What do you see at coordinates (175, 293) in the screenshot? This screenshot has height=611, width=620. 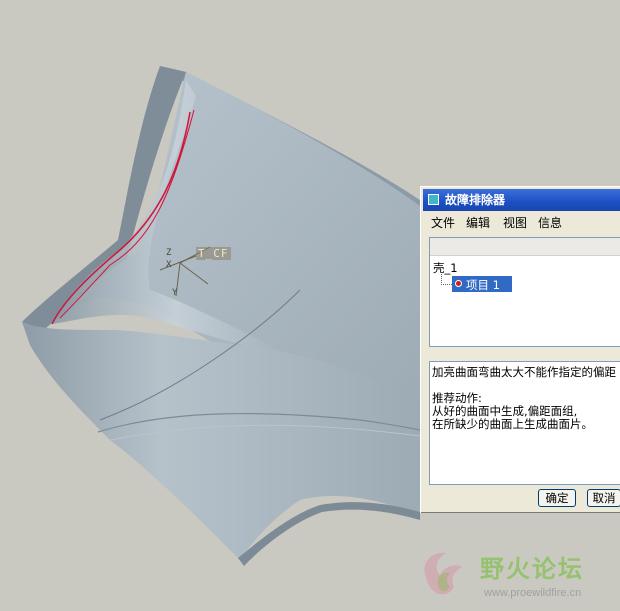 I see `axis-label-y: Y` at bounding box center [175, 293].